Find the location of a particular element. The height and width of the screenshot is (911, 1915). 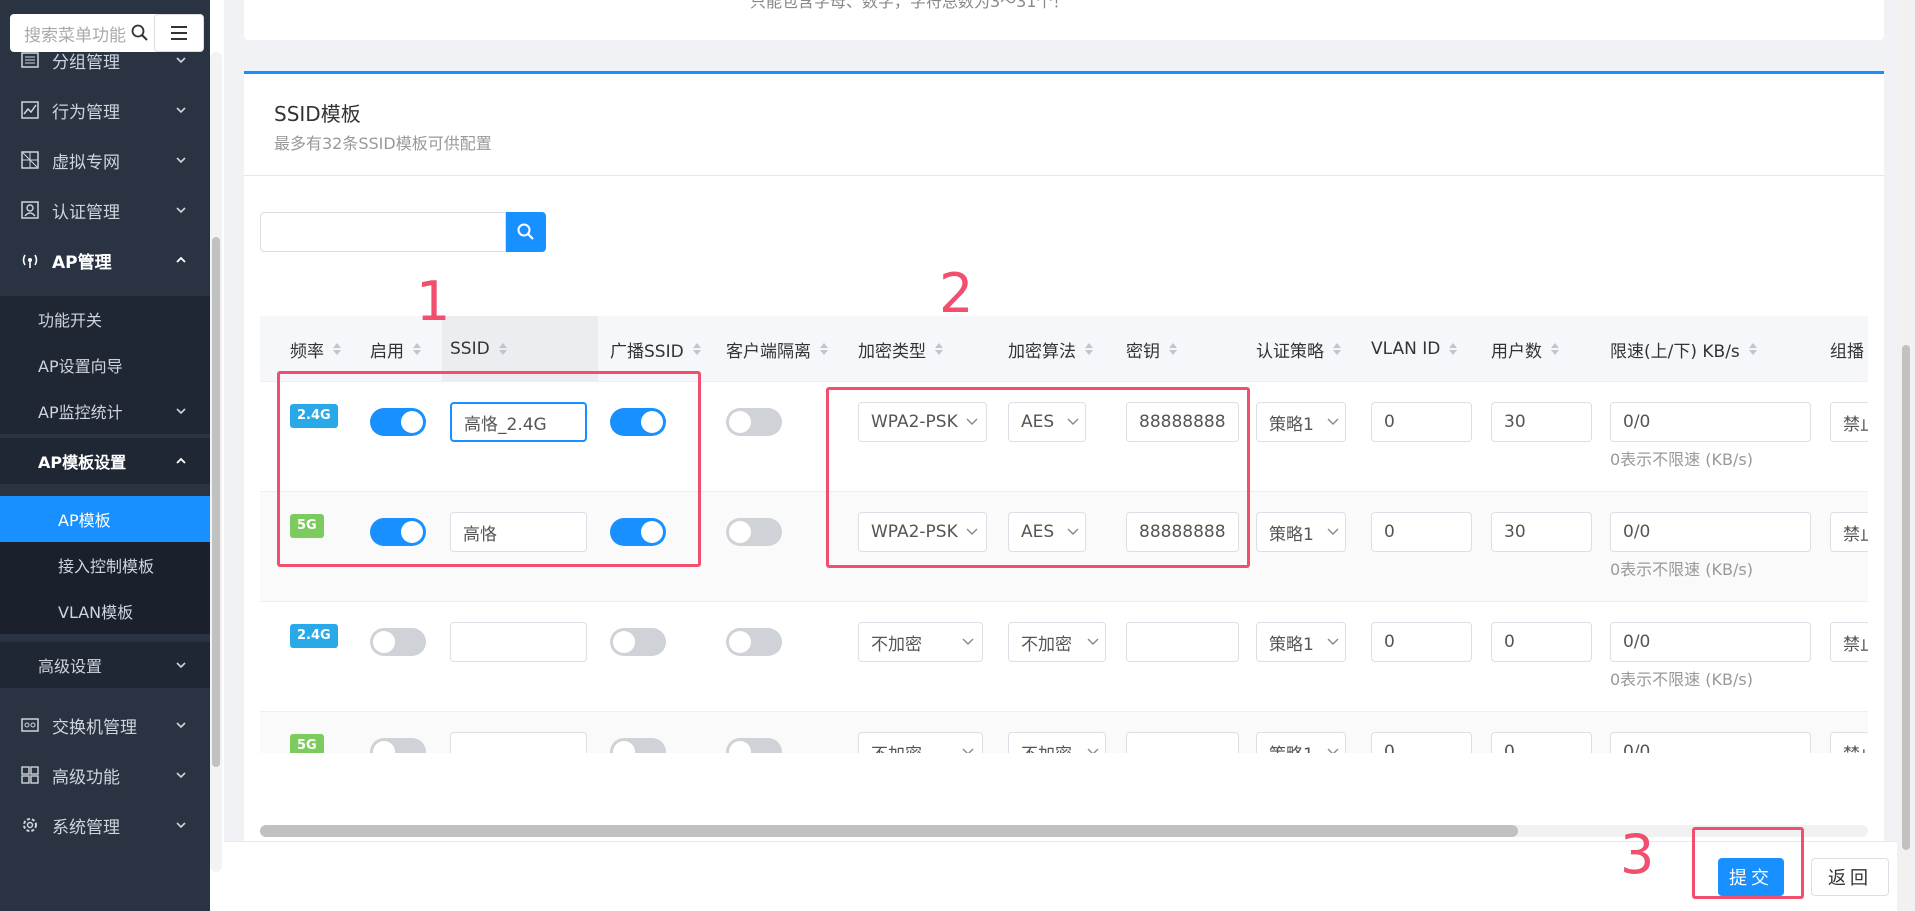

menu-vpn: 虚拟专网 is located at coordinates (105, 160).